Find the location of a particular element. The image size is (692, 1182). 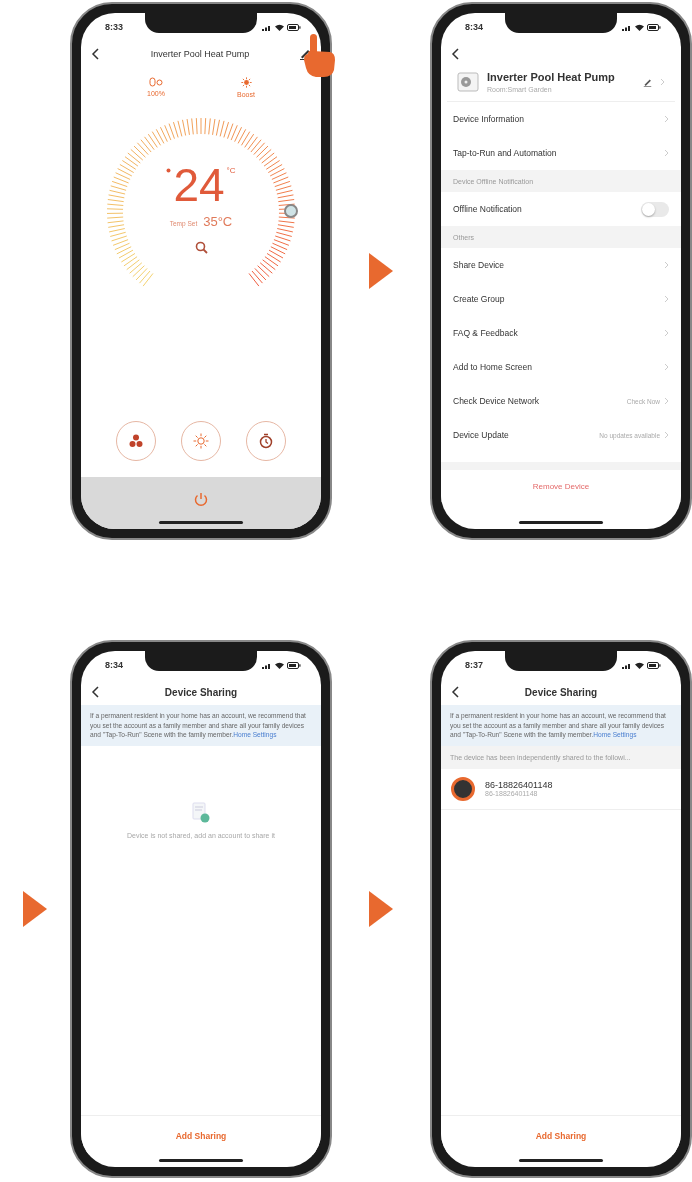

fan-button is located at coordinates (135, 441).